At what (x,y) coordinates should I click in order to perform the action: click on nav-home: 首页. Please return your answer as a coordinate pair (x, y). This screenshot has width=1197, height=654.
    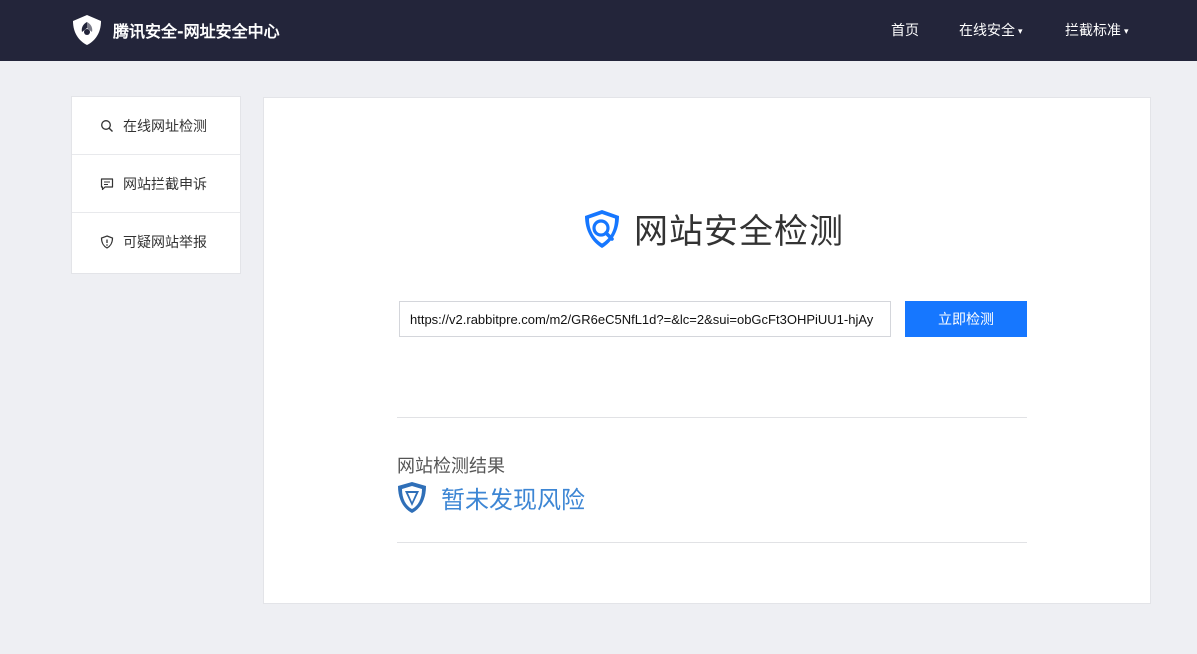
    Looking at the image, I should click on (905, 30).